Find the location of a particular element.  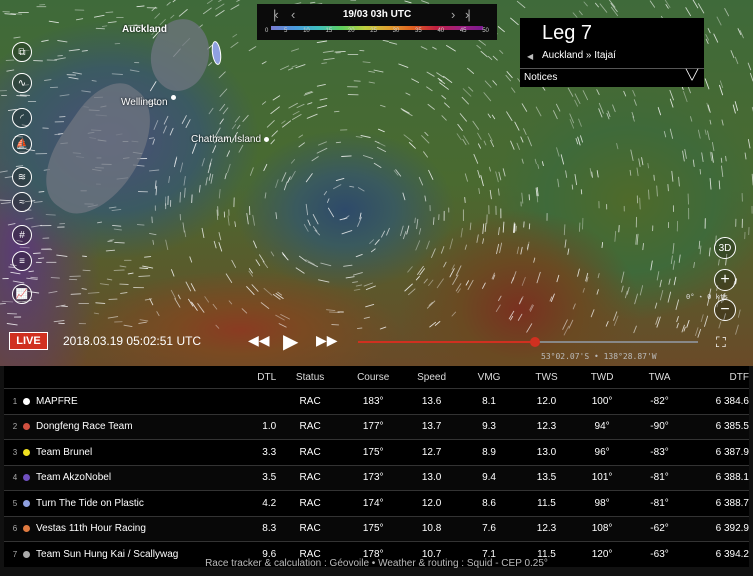

play-icon: ▶ is located at coordinates (290, 341).